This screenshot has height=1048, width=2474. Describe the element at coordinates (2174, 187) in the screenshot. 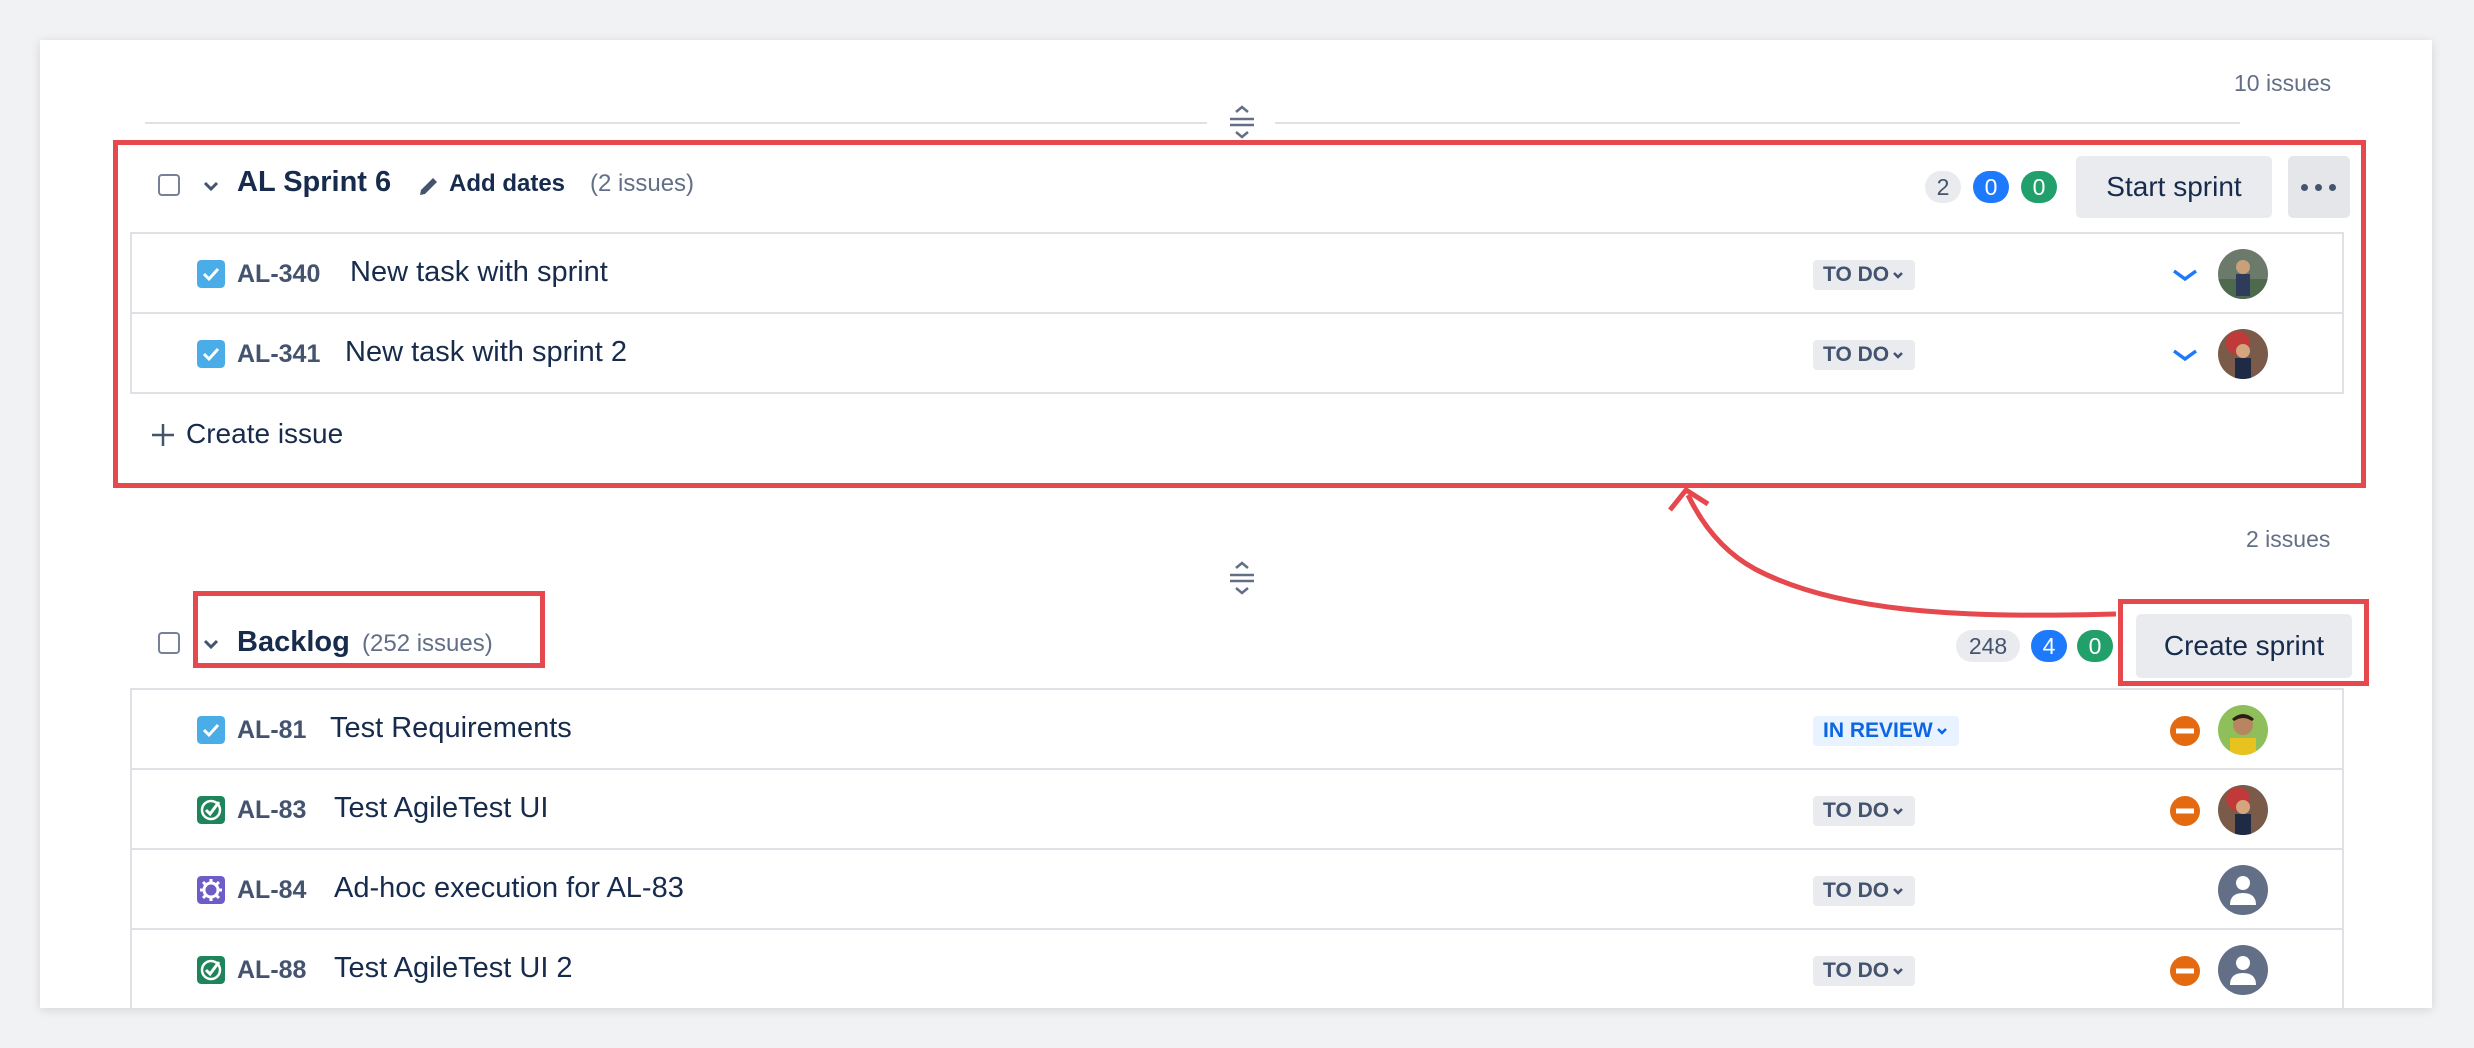

I see `start-sprint-button: Start sprint` at that location.